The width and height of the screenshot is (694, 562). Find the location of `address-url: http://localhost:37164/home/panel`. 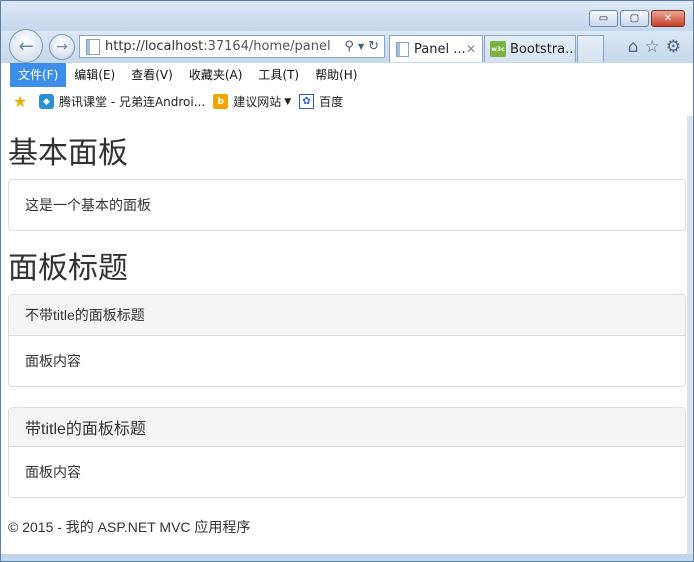

address-url: http://localhost:37164/home/panel is located at coordinates (224, 46).